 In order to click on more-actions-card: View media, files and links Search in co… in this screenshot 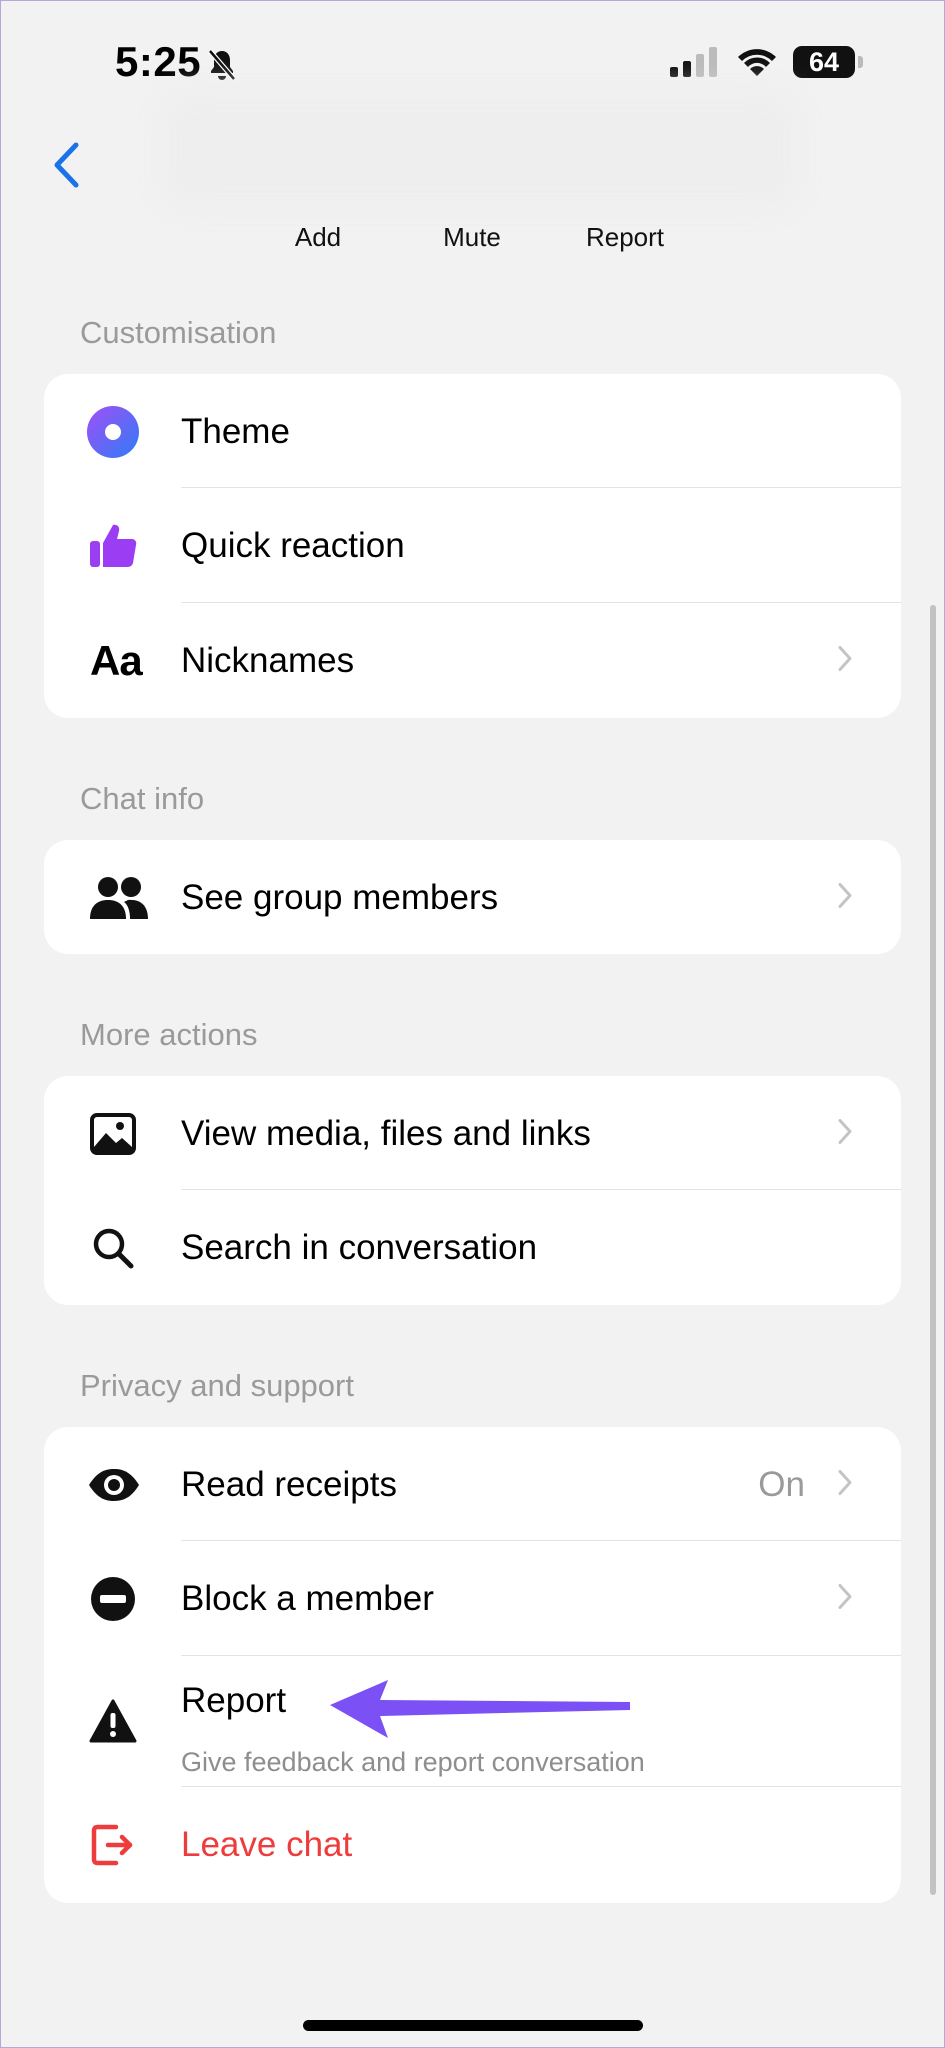, I will do `click(472, 1190)`.